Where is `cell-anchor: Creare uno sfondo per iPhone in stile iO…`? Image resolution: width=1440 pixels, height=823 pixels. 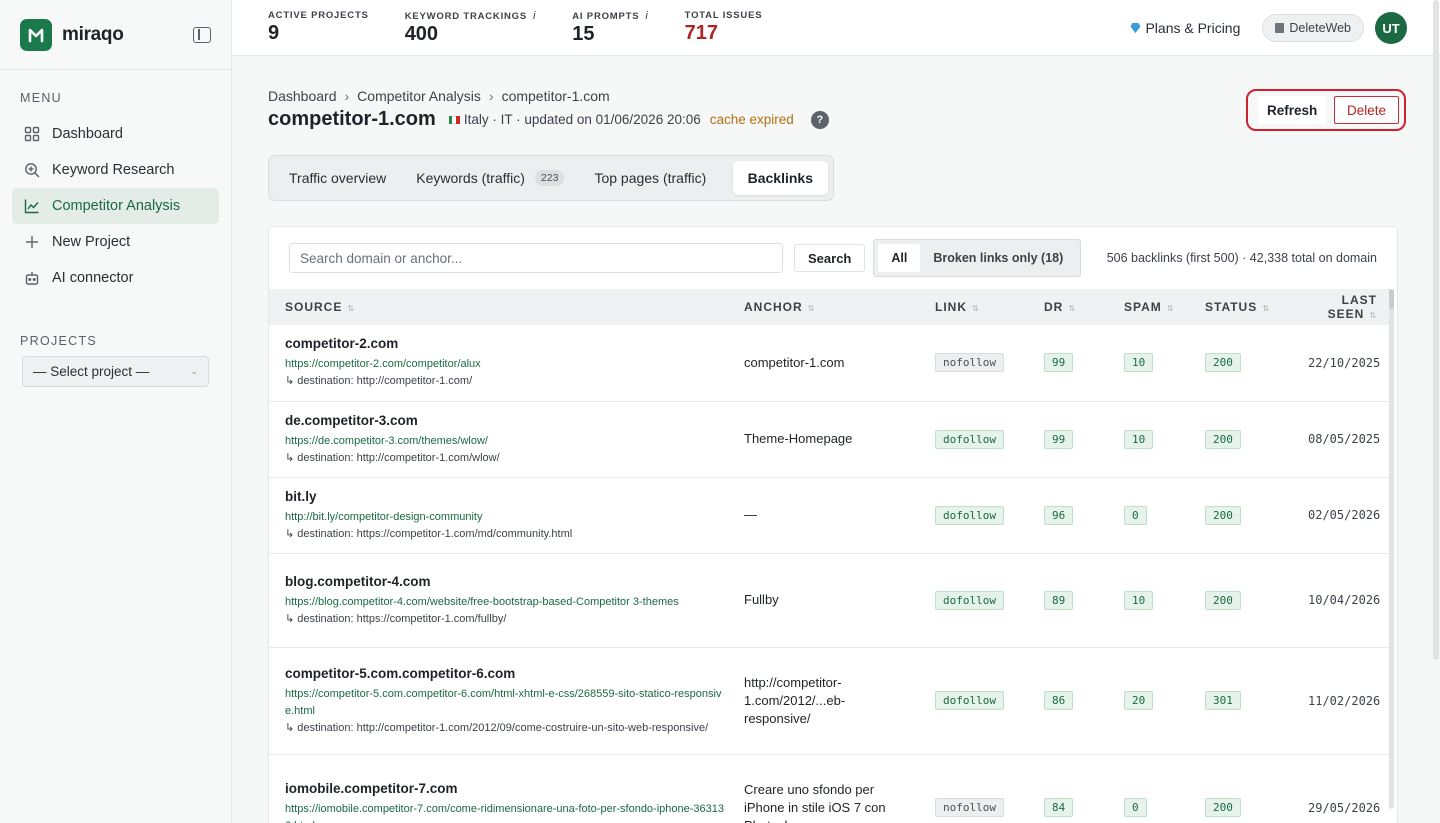 cell-anchor: Creare uno sfondo per iPhone in stile iO… is located at coordinates (823, 788).